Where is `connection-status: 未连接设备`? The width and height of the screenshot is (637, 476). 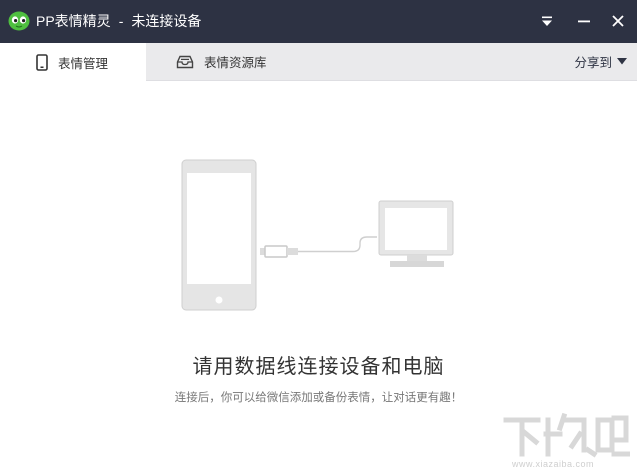 connection-status: 未连接设备 is located at coordinates (166, 21).